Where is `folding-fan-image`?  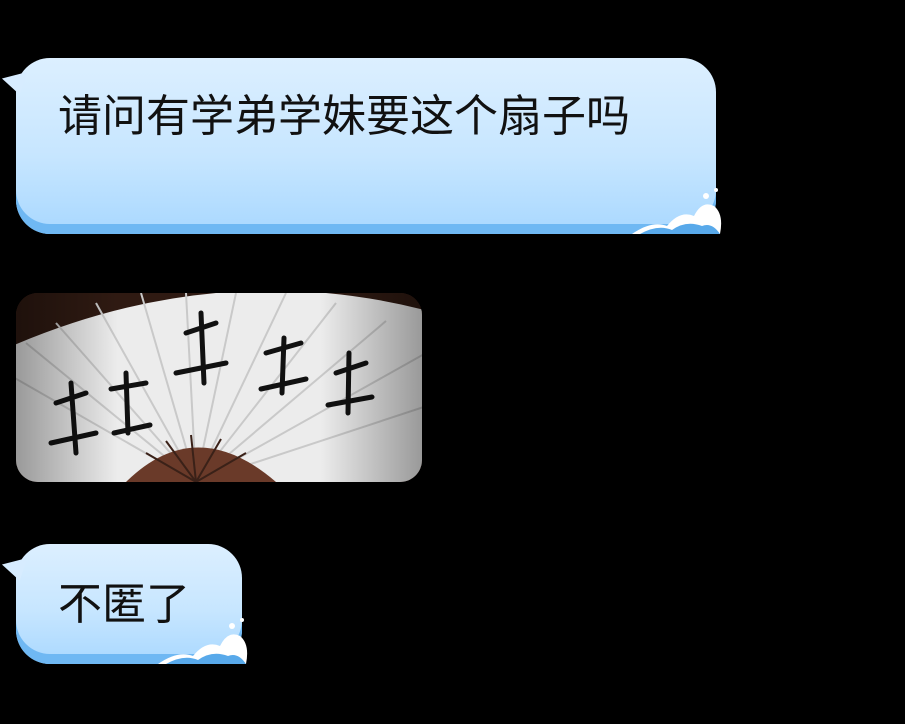
folding-fan-image is located at coordinates (219, 387).